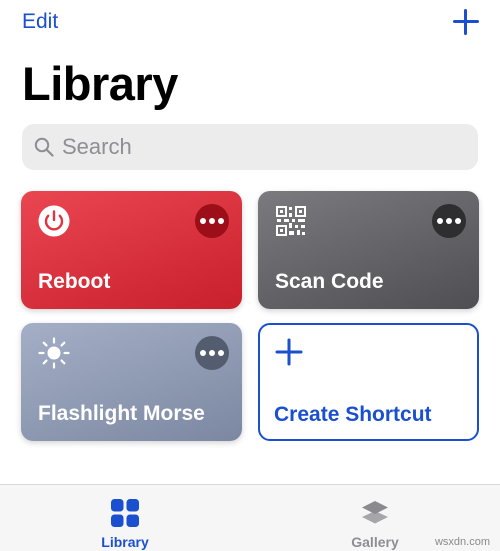 The image size is (500, 551). I want to click on shortcut-tile-reboot: Reboot, so click(131, 250).